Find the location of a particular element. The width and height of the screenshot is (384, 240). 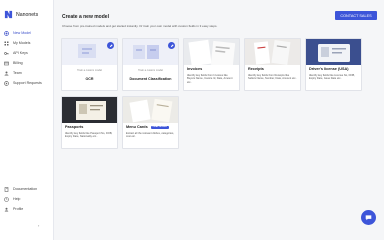

menu-image is located at coordinates (150, 110).